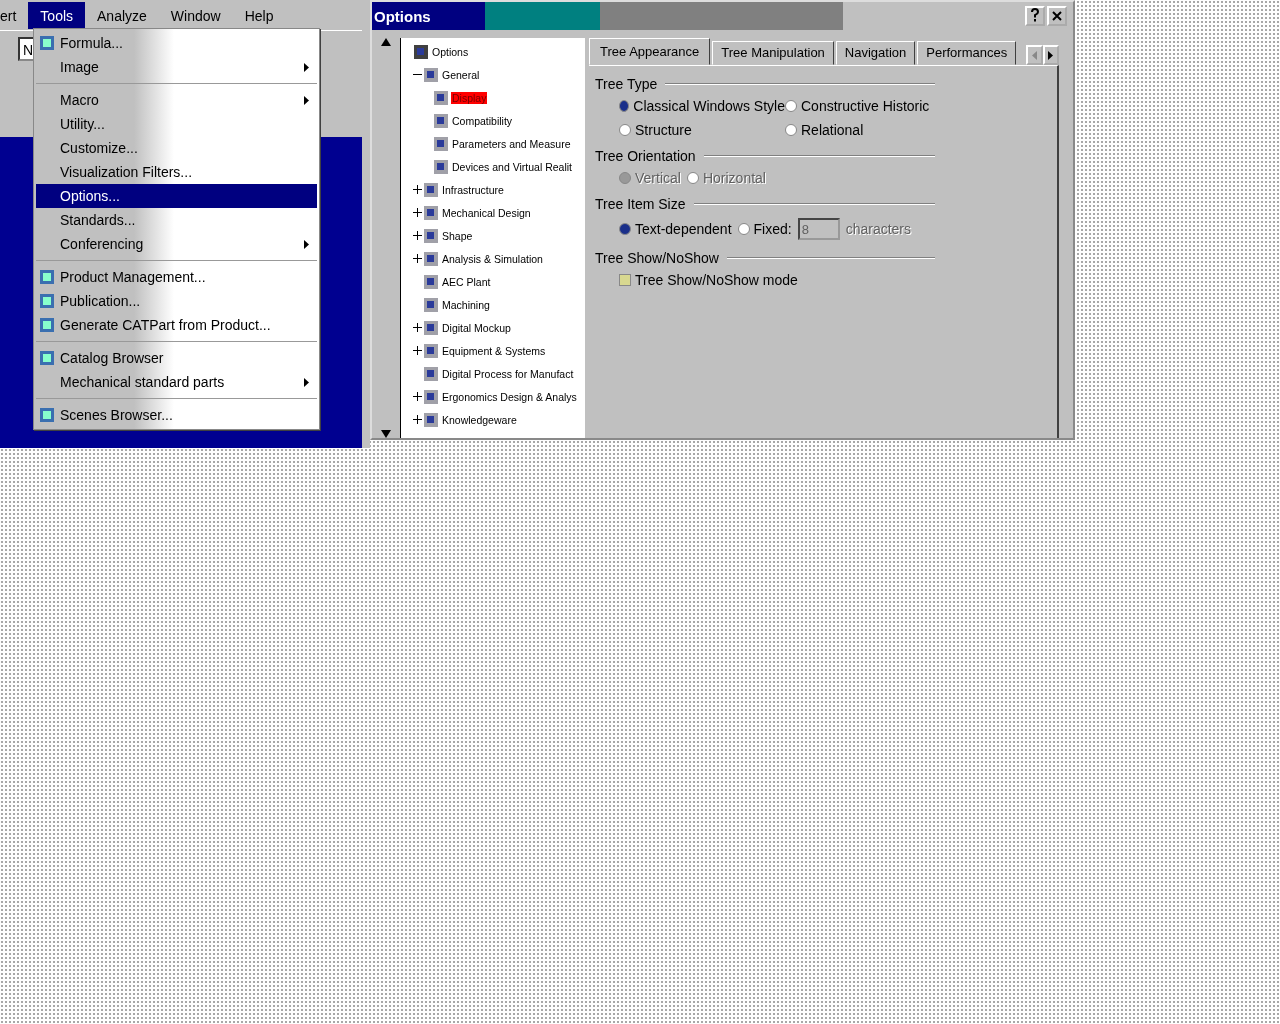 The height and width of the screenshot is (1024, 1280). What do you see at coordinates (482, 120) in the screenshot?
I see `tree-item: Compatibility` at bounding box center [482, 120].